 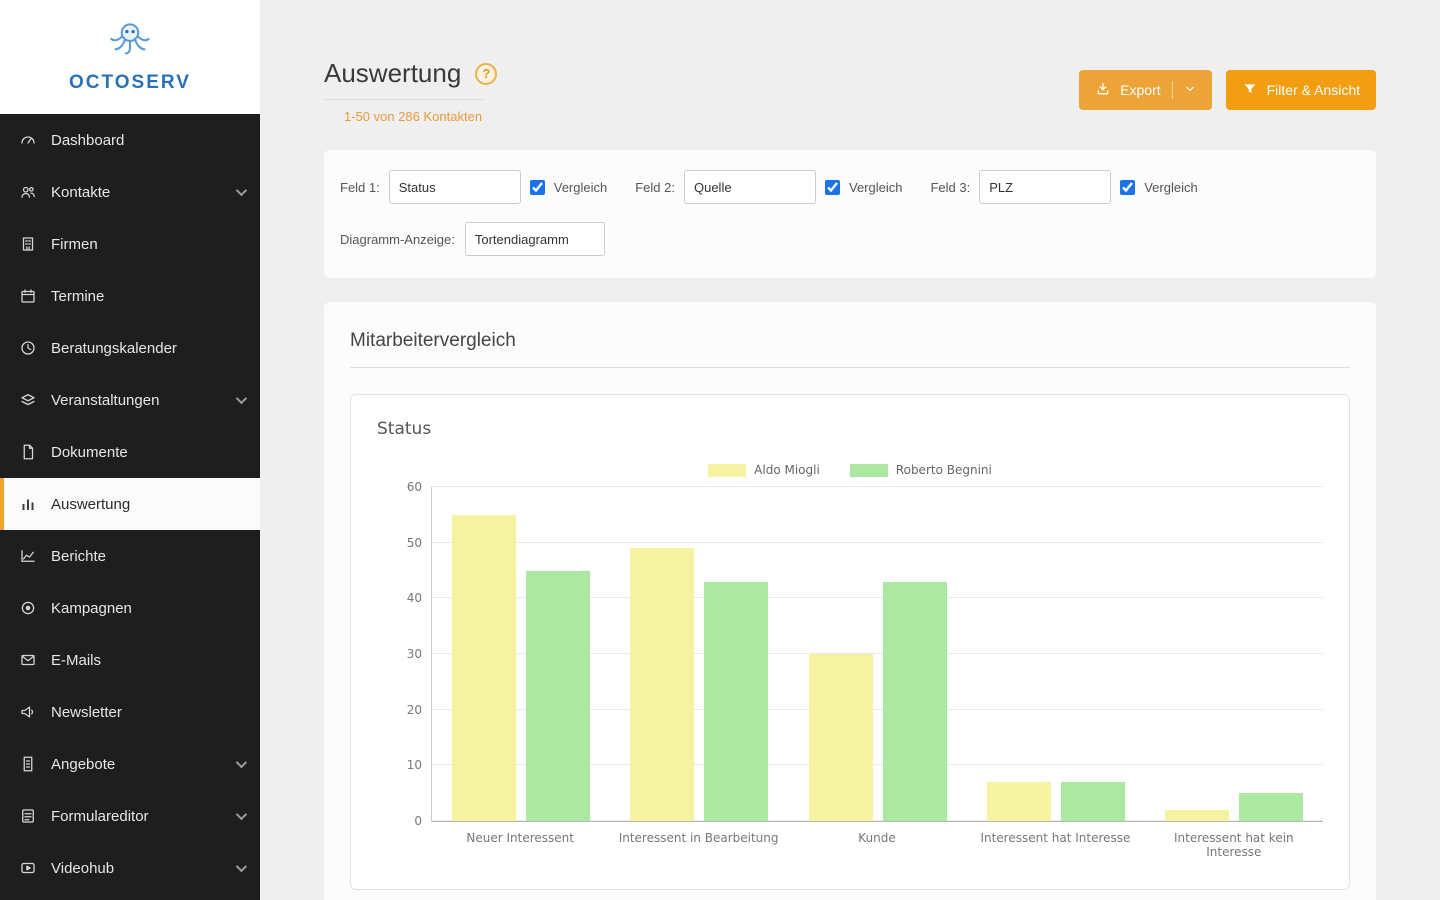 I want to click on sidebar-item-label: Dokumente, so click(x=89, y=452).